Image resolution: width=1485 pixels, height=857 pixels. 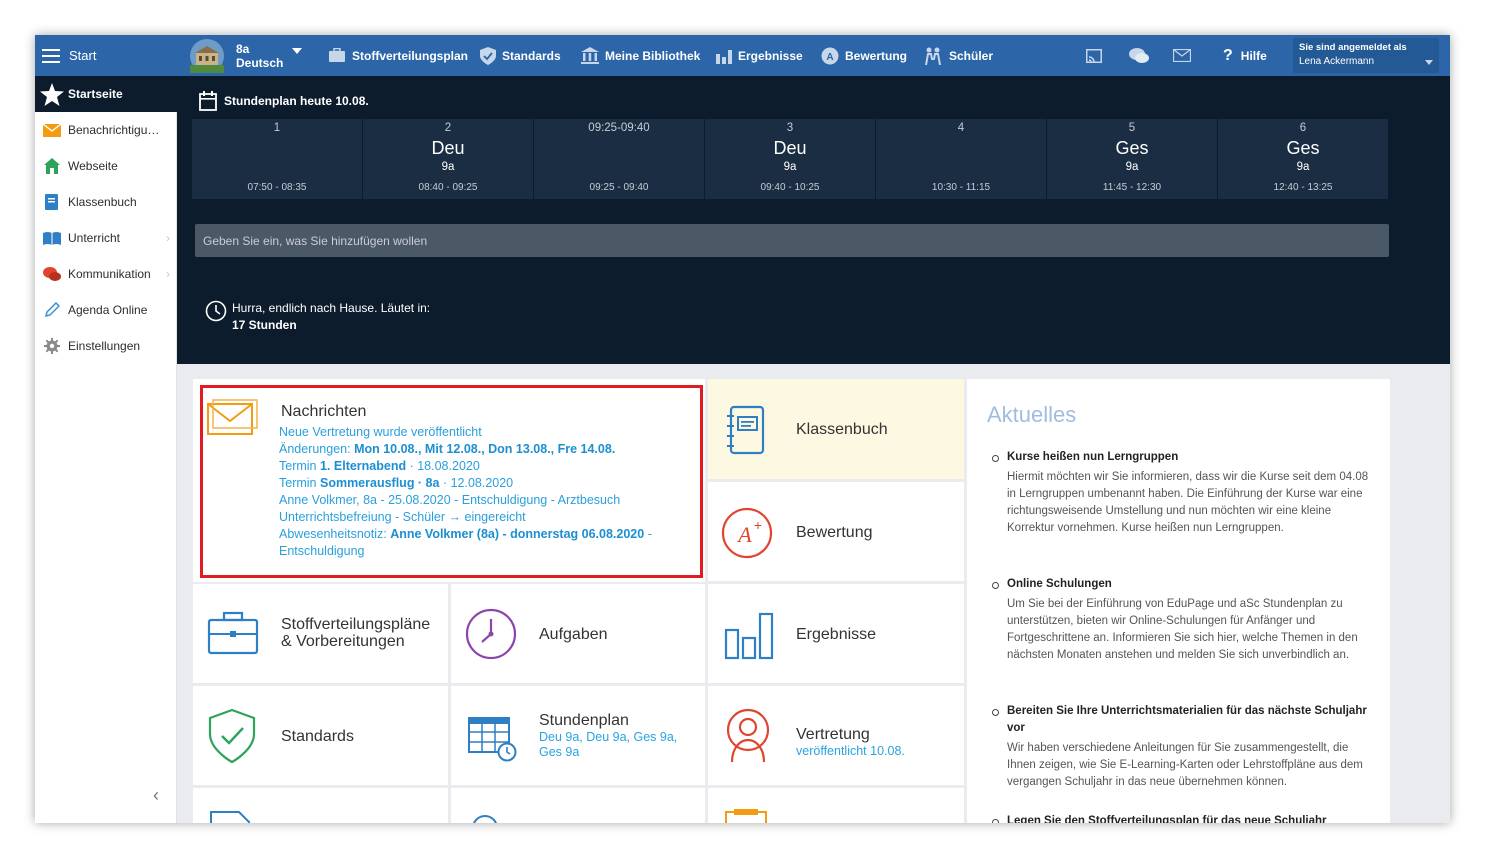 I want to click on grade-a-plus-icon: A +, so click(x=747, y=533).